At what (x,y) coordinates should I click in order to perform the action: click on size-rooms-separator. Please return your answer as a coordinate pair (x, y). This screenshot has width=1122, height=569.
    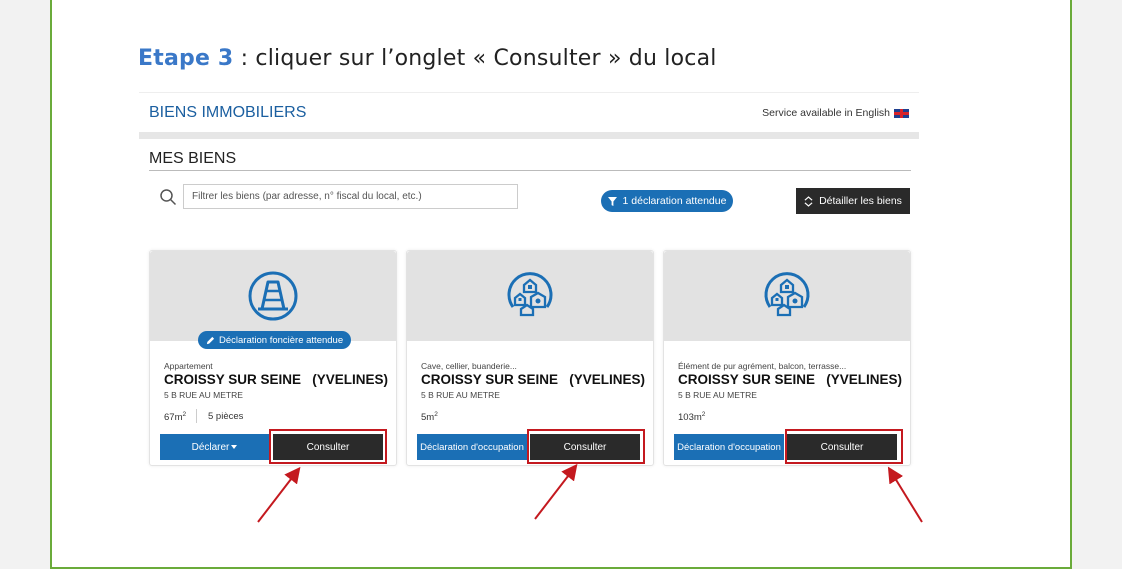
    Looking at the image, I should click on (196, 416).